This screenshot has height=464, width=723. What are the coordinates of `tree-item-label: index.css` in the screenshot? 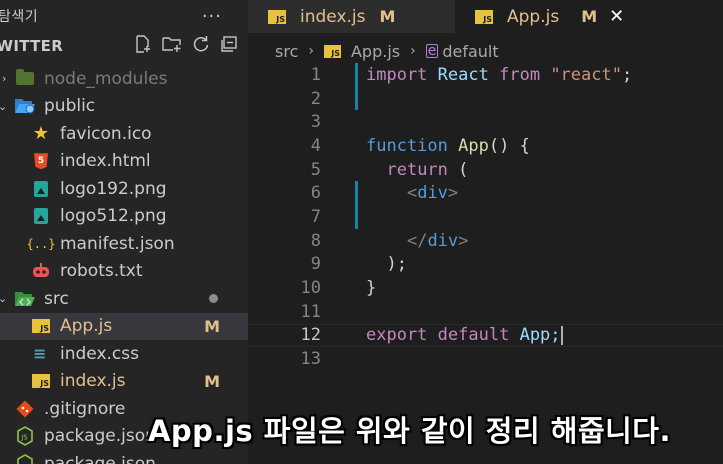 It's located at (99, 353).